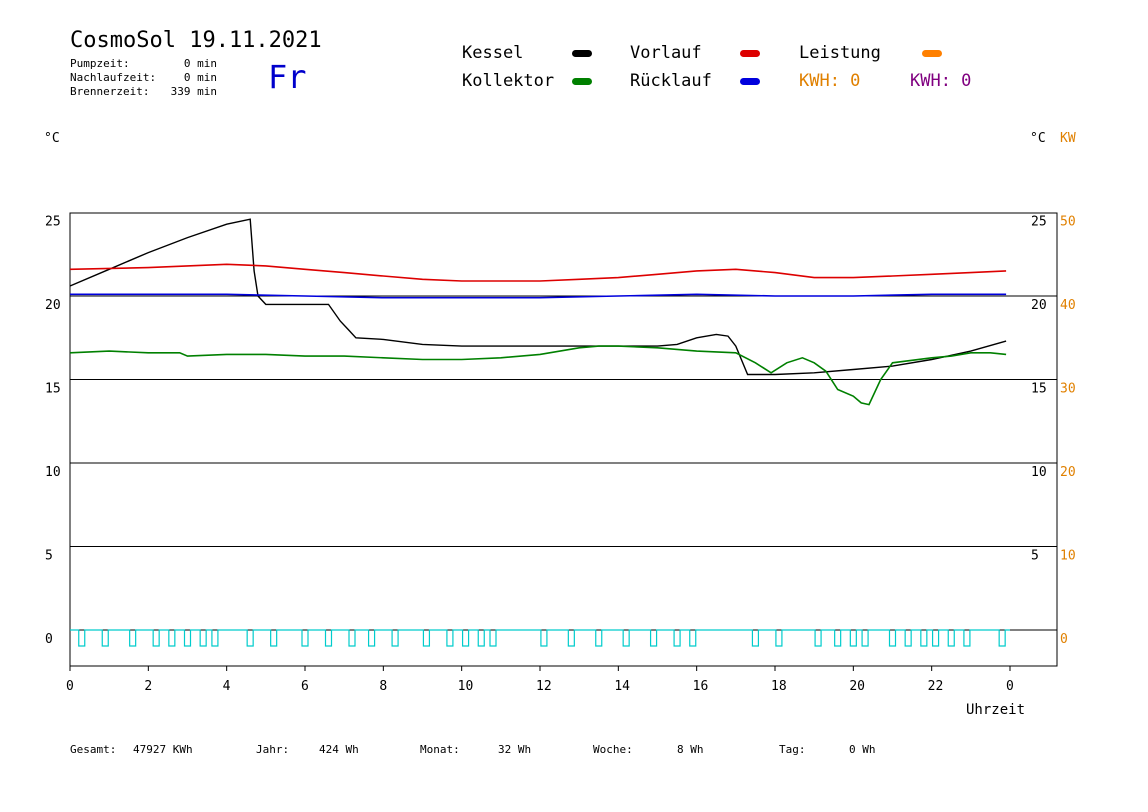 The height and width of the screenshot is (812, 1148). What do you see at coordinates (1039, 305) in the screenshot?
I see `y-tick-right-c: 20` at bounding box center [1039, 305].